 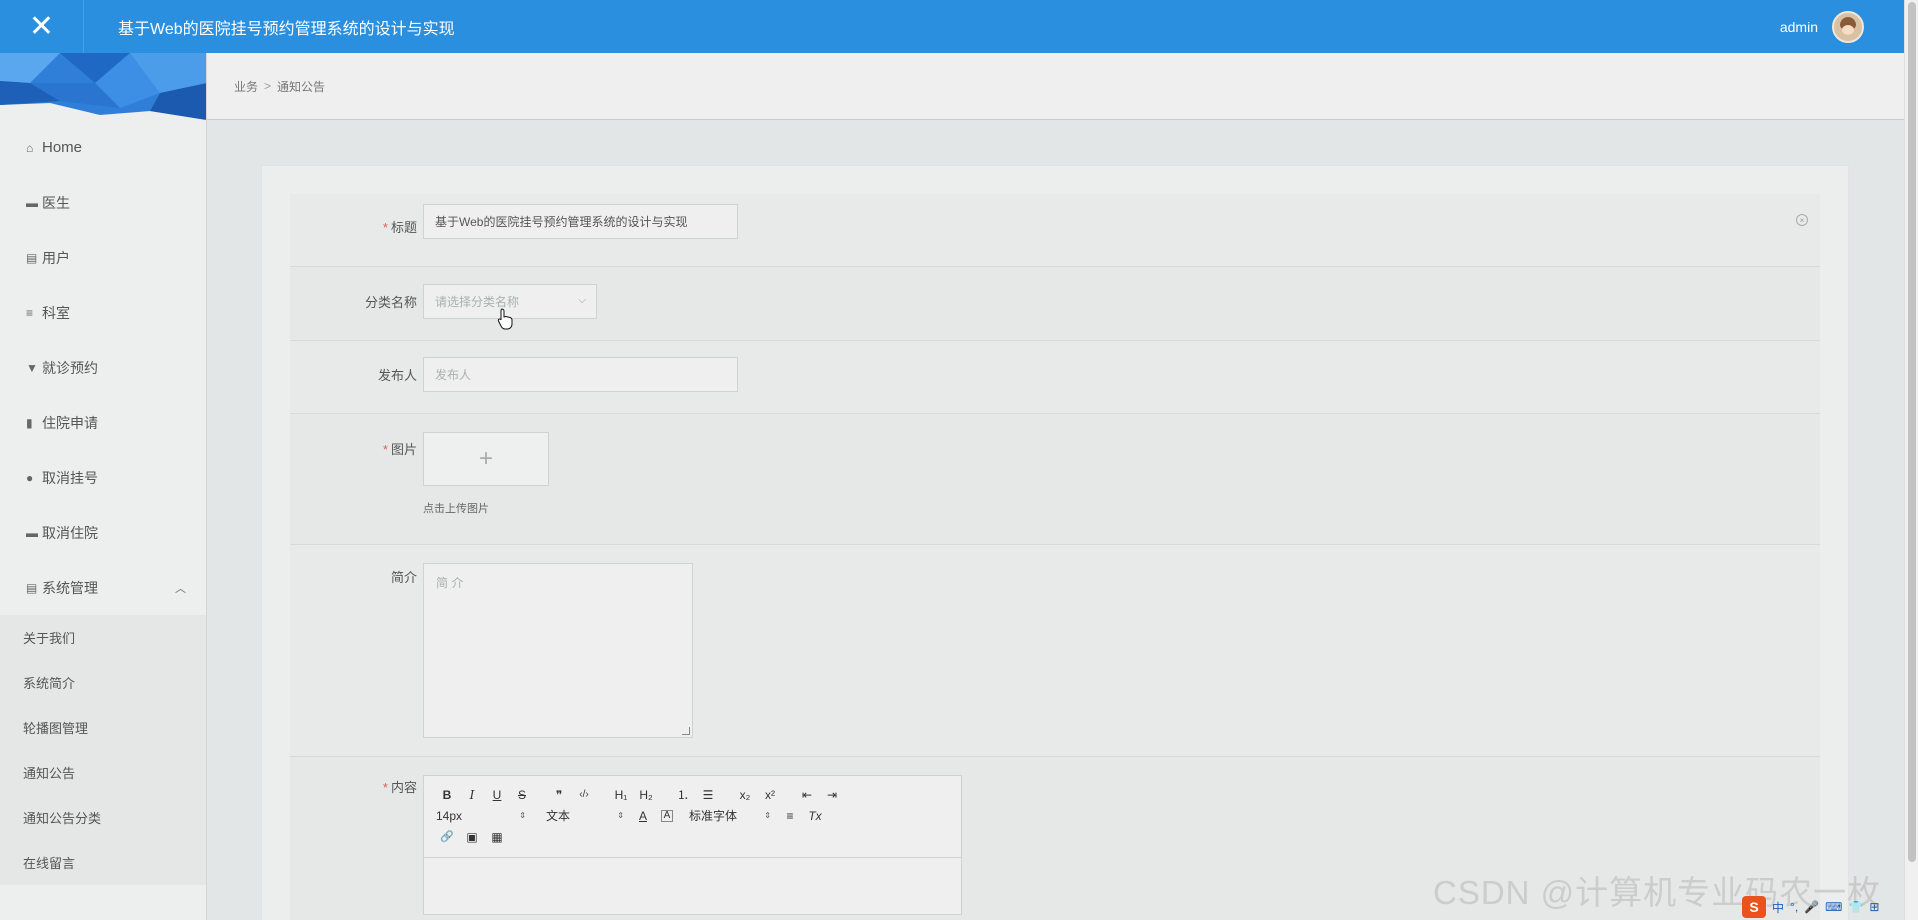 I want to click on title-input: 基于Web的医院挂号预约管理系统的设计与实现, so click(x=580, y=221).